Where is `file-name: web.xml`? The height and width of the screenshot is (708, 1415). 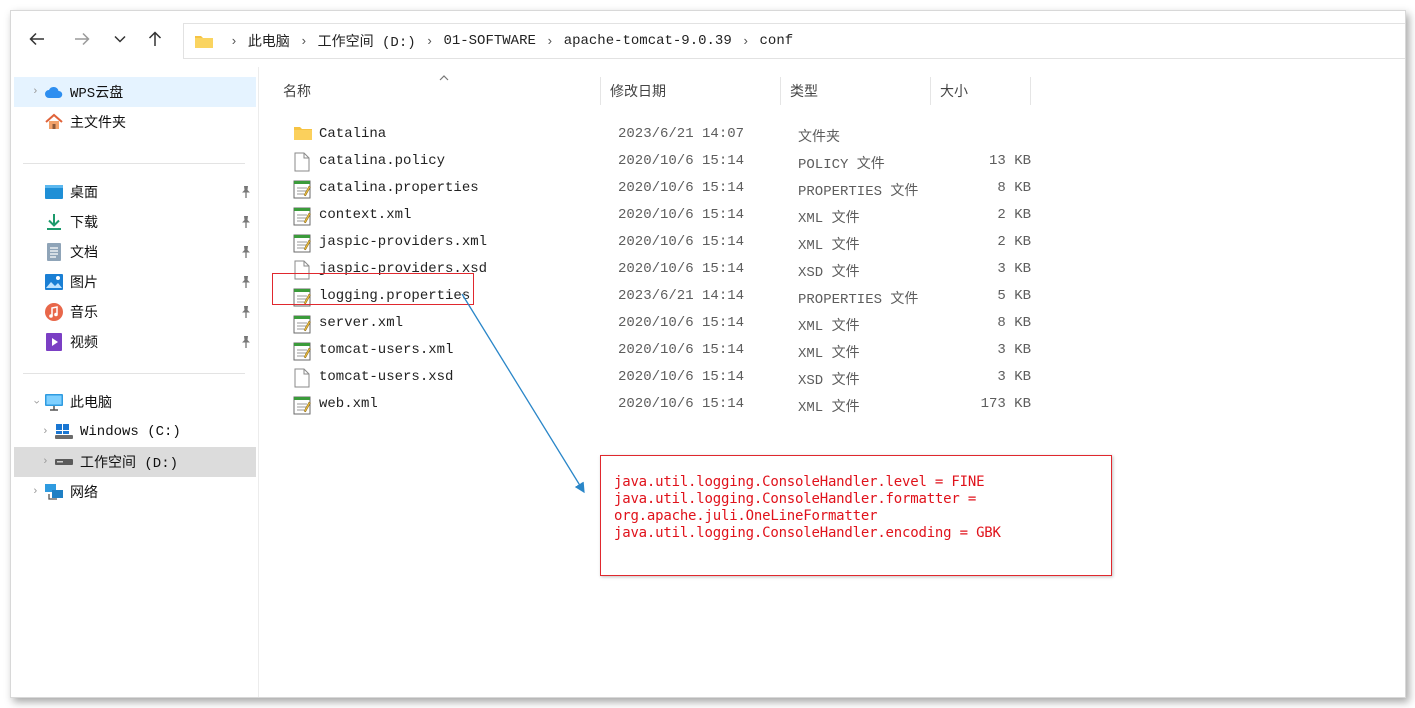
file-name: web.xml is located at coordinates (348, 404).